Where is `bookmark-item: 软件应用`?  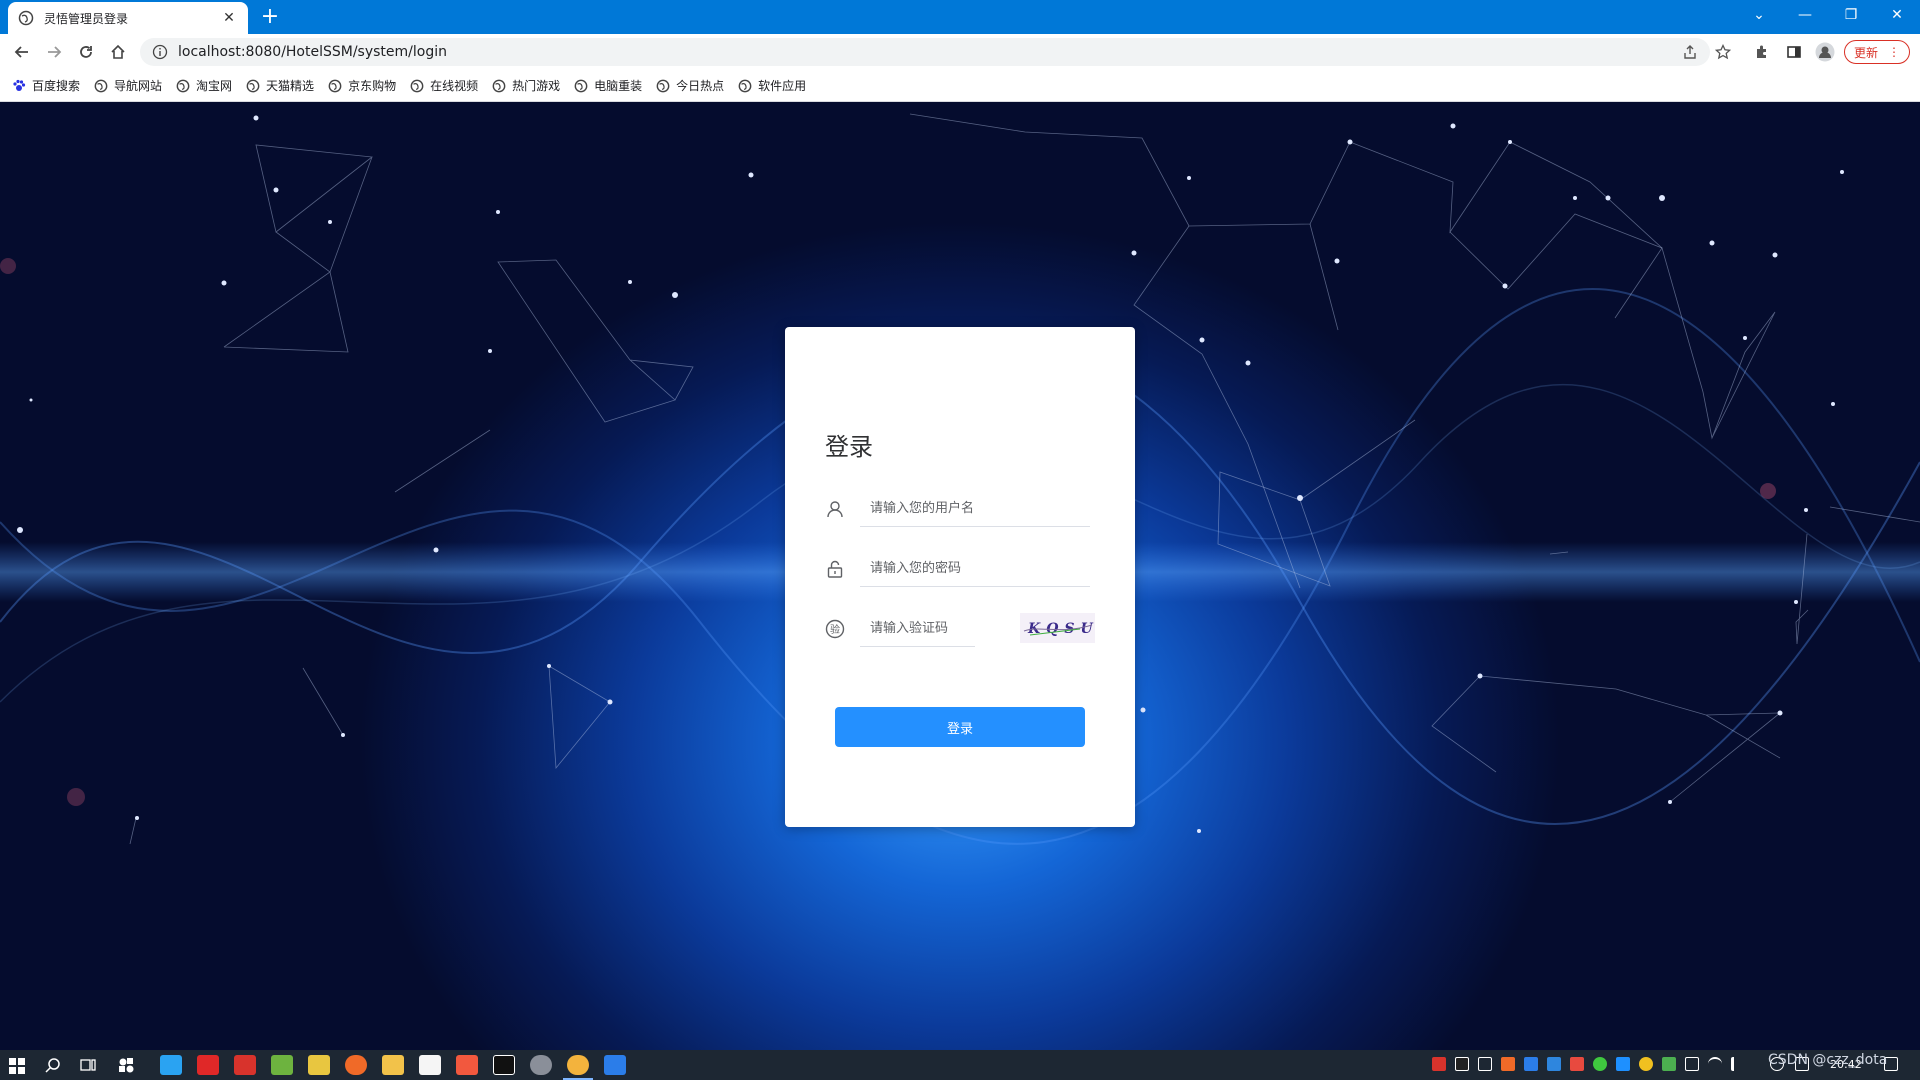 bookmark-item: 软件应用 is located at coordinates (772, 85).